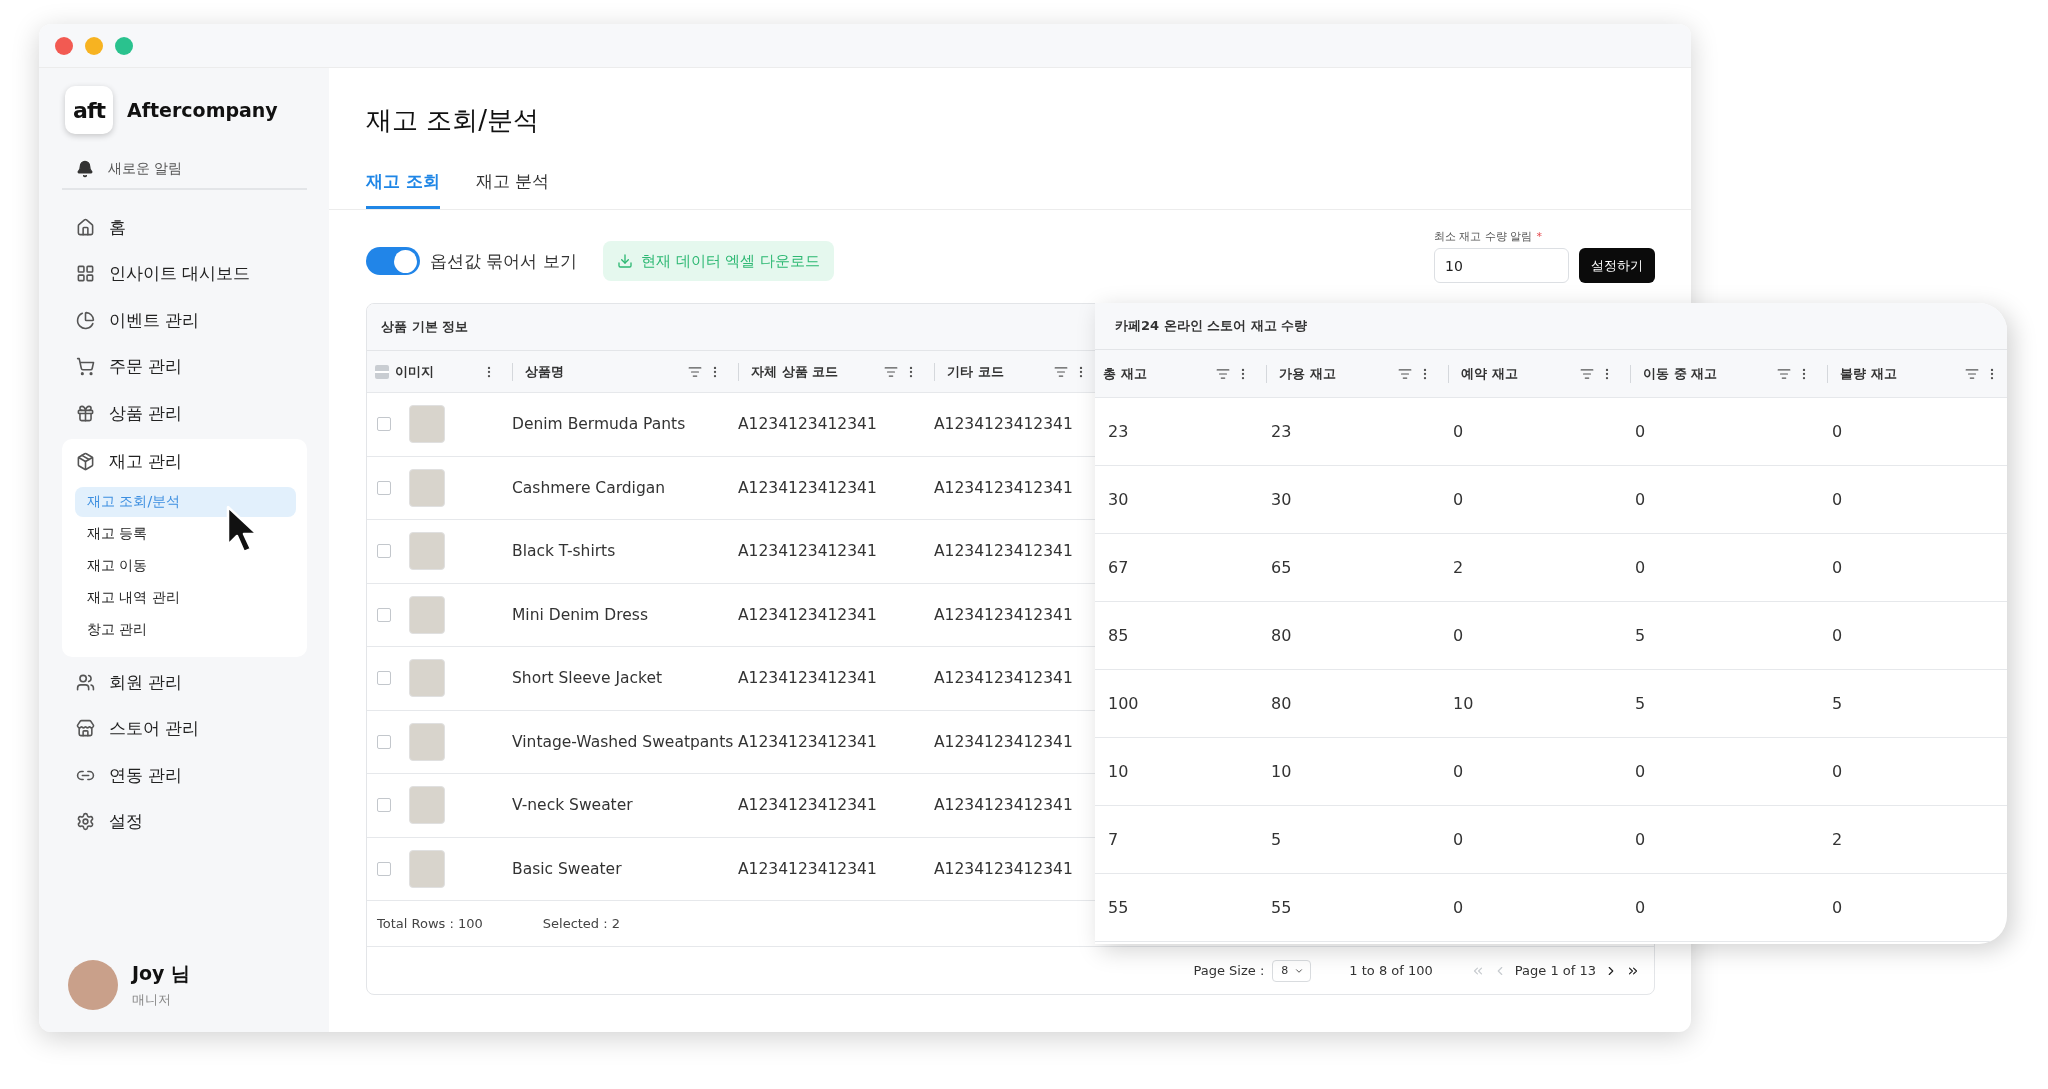  Describe the element at coordinates (185, 566) in the screenshot. I see `submenu-item: 재고 이동` at that location.